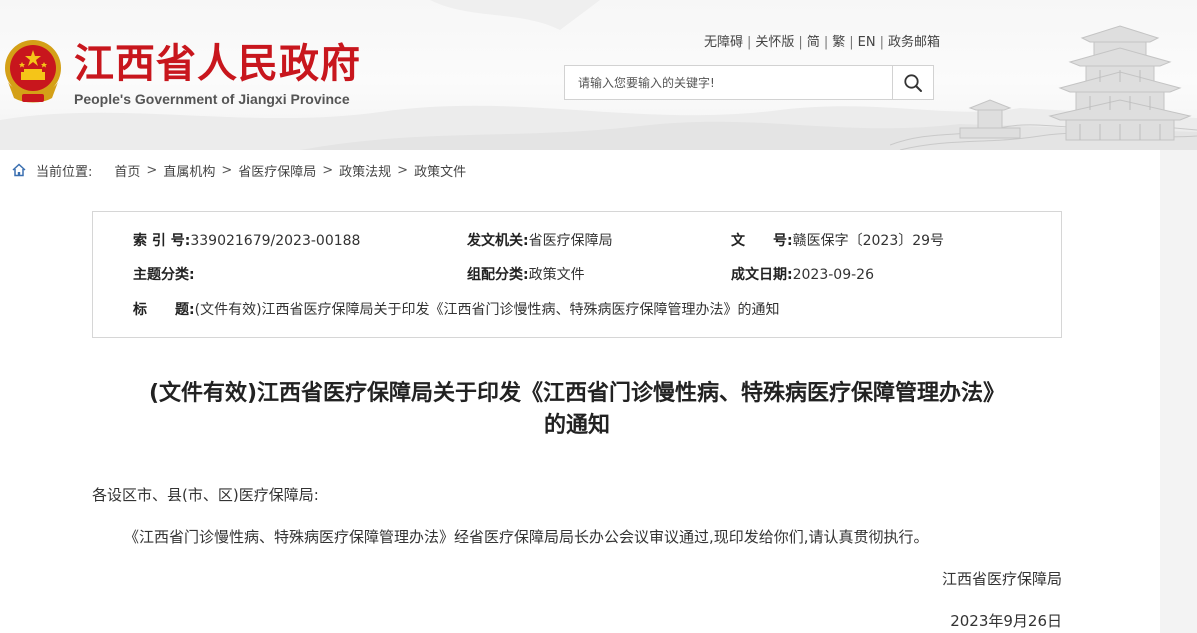 Image resolution: width=1197 pixels, height=633 pixels. I want to click on home-icon, so click(19, 170).